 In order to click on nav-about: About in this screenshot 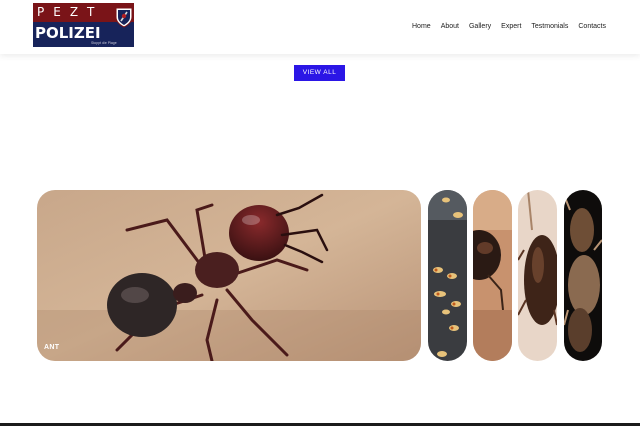, I will do `click(450, 27)`.